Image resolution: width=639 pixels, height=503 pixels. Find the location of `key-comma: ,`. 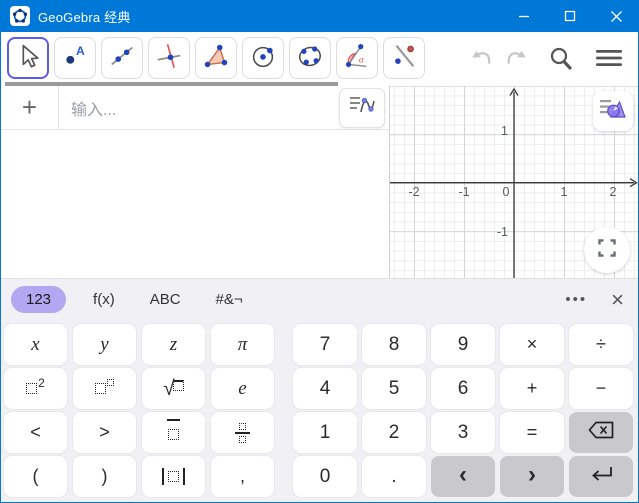

key-comma: , is located at coordinates (242, 476).